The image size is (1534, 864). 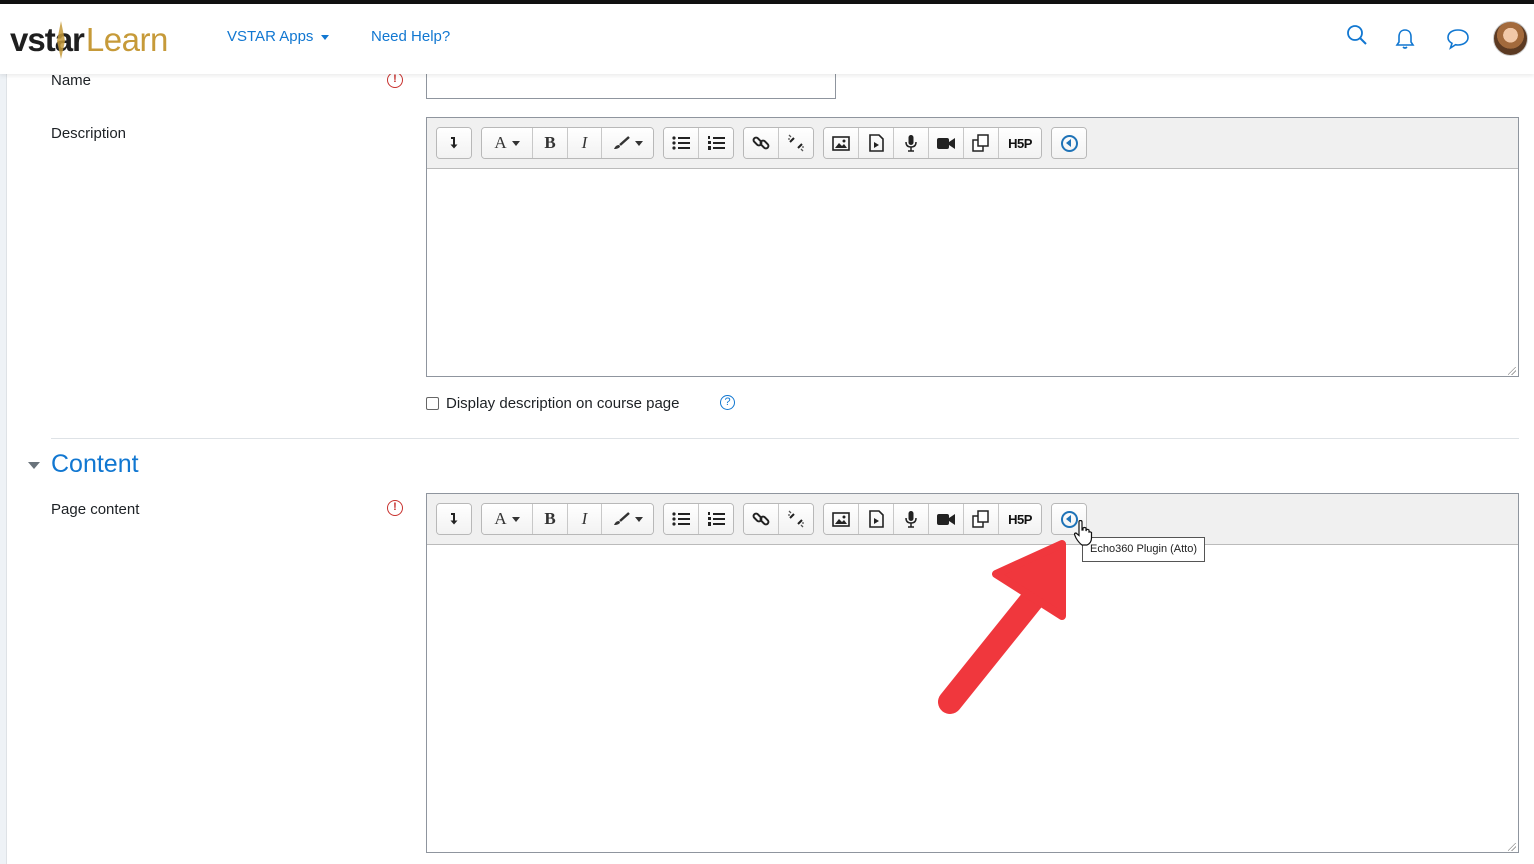 I want to click on left-drawer-edge, so click(x=3, y=469).